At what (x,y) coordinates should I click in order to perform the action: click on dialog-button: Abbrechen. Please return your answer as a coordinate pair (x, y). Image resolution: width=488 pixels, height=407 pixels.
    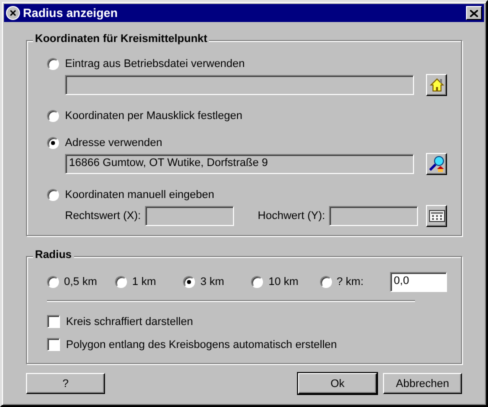
    Looking at the image, I should click on (422, 383).